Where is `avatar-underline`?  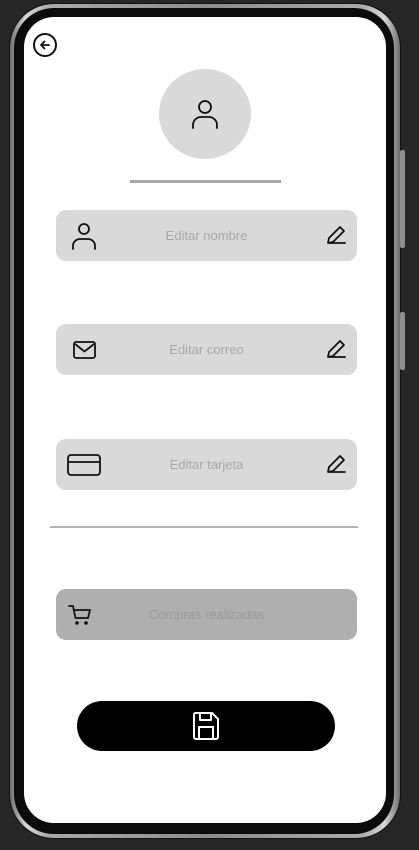 avatar-underline is located at coordinates (205, 181).